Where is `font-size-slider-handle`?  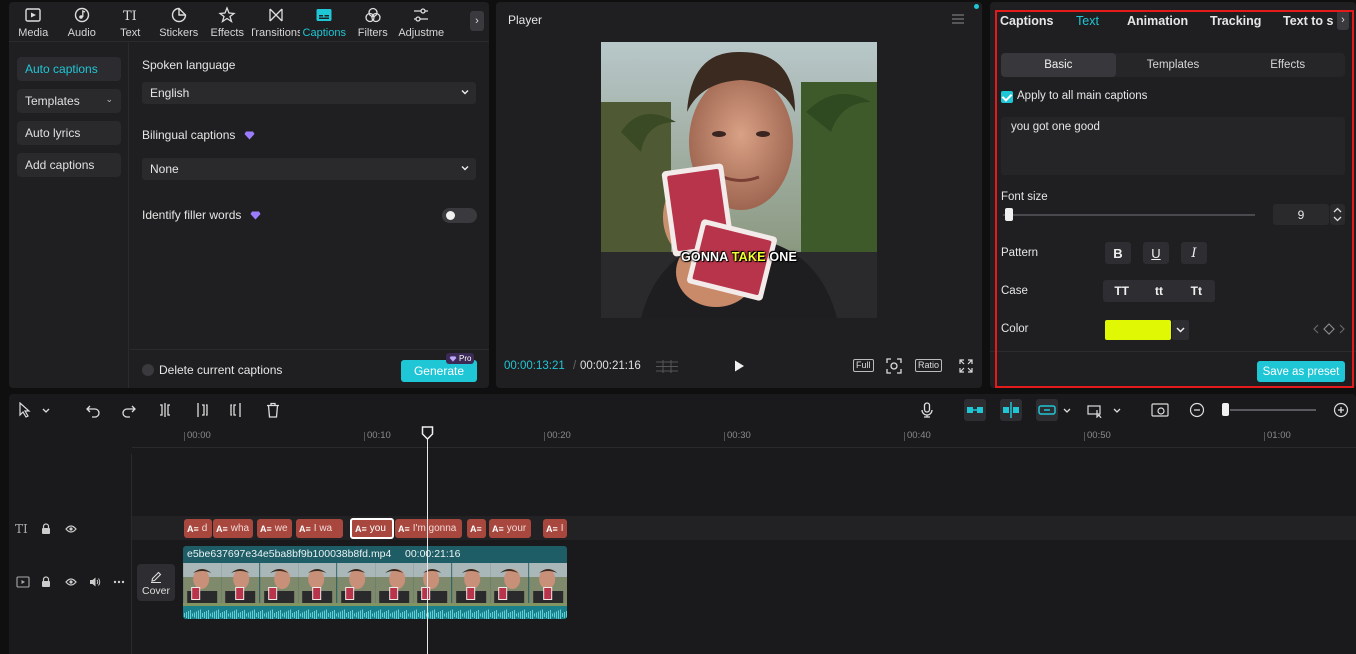
font-size-slider-handle is located at coordinates (1009, 214).